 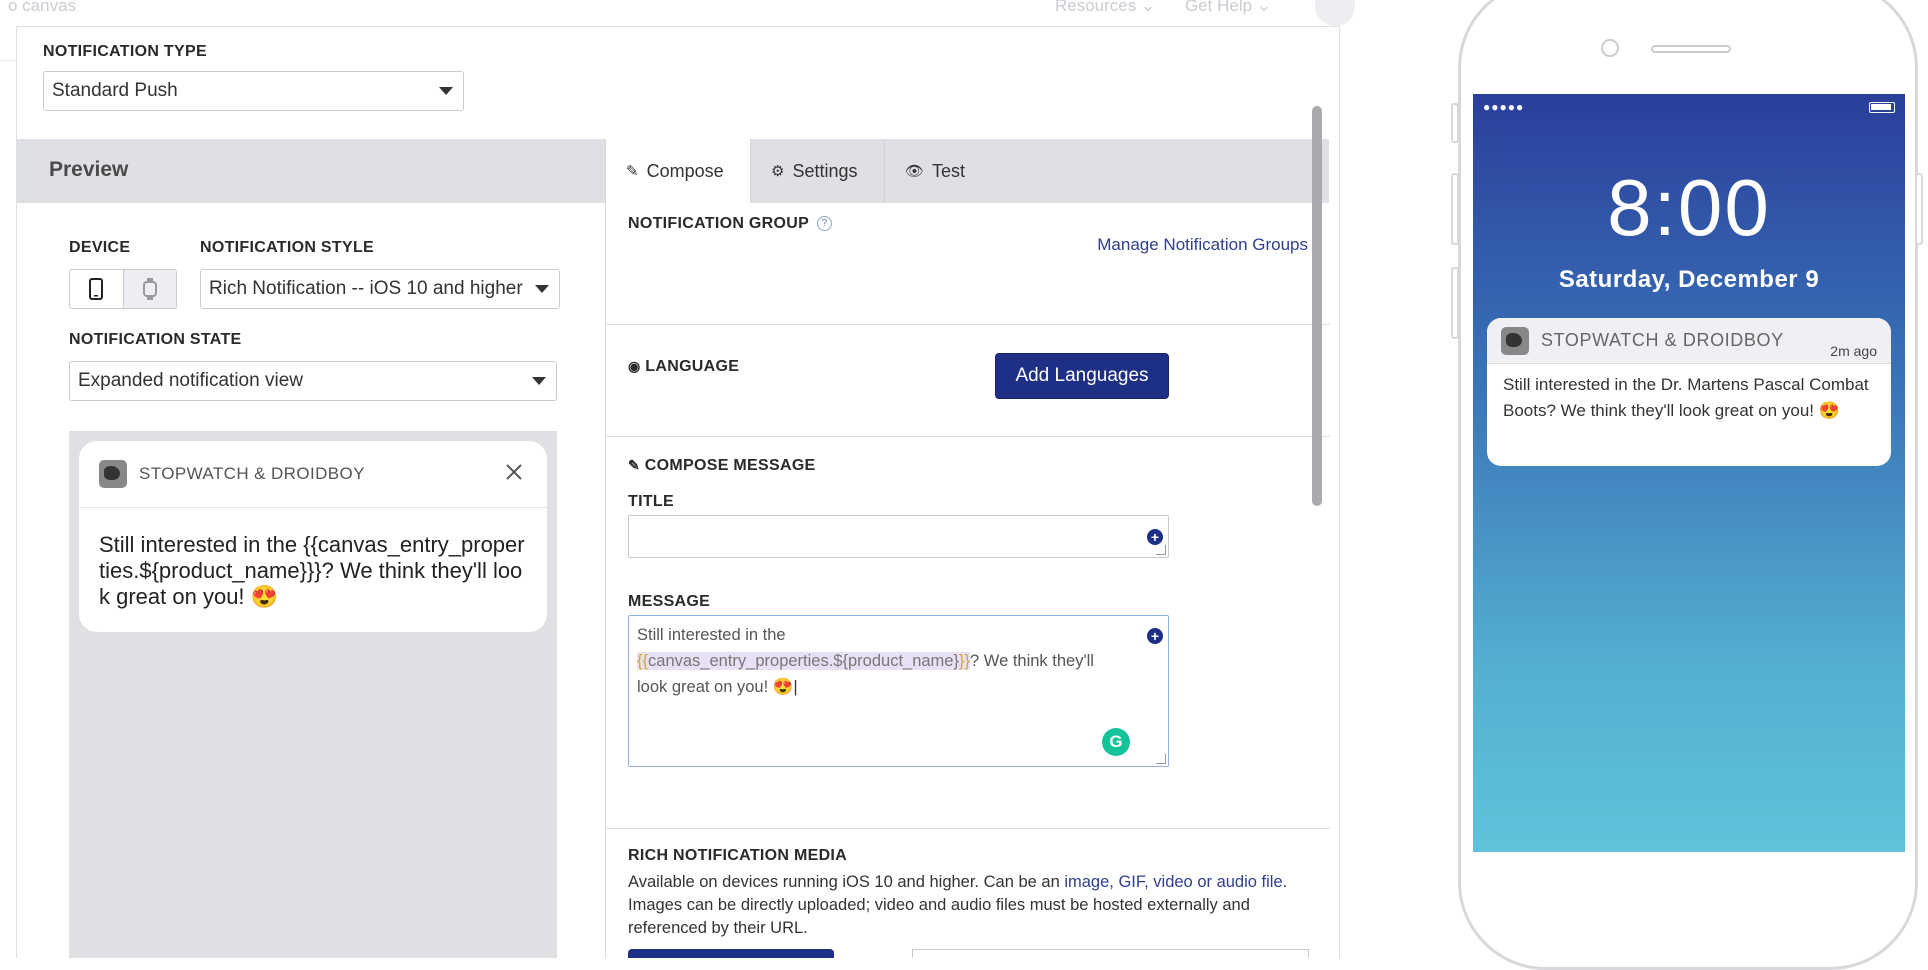 What do you see at coordinates (42, 7) in the screenshot?
I see `background-breadcrumb: o canvas` at bounding box center [42, 7].